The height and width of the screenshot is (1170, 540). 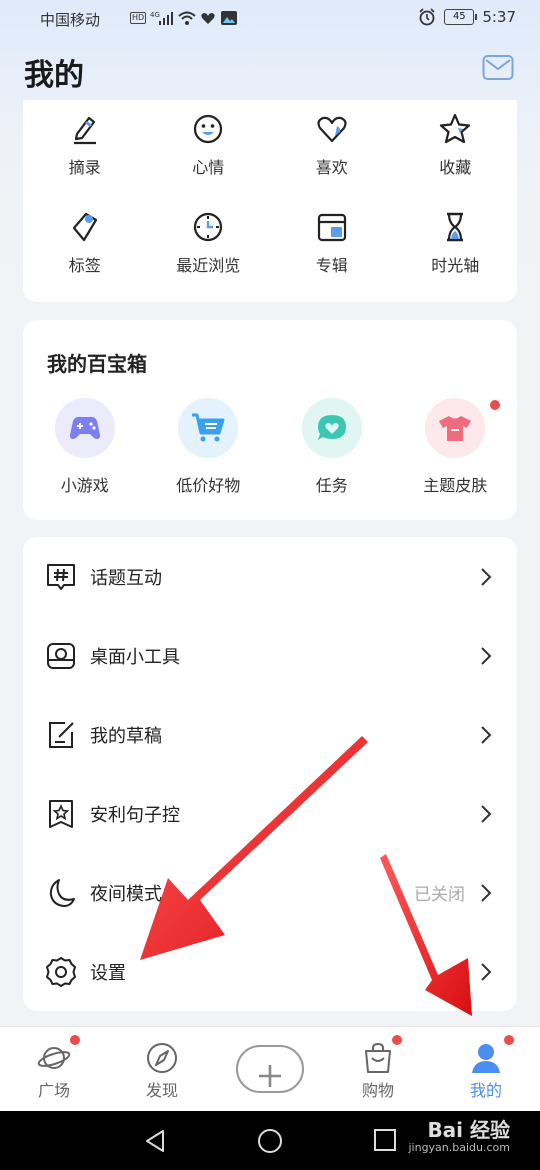 I want to click on hd-badge: HD, so click(x=138, y=18).